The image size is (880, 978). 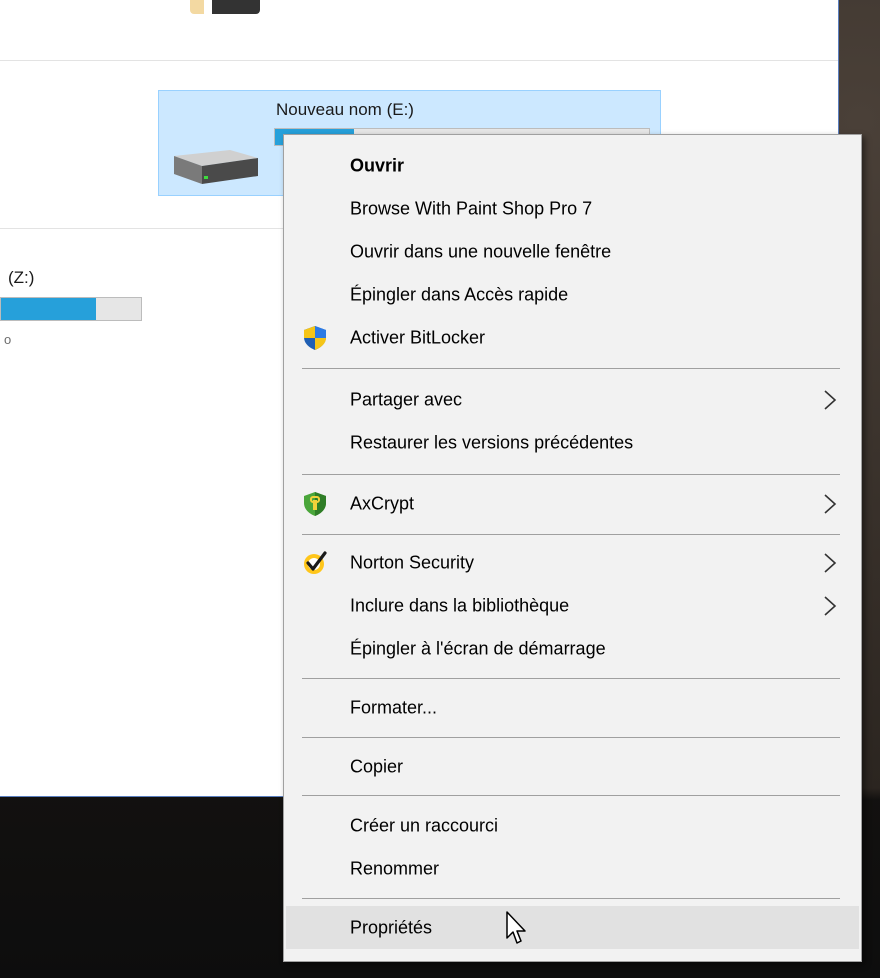 What do you see at coordinates (419, 60) in the screenshot?
I see `section-divider` at bounding box center [419, 60].